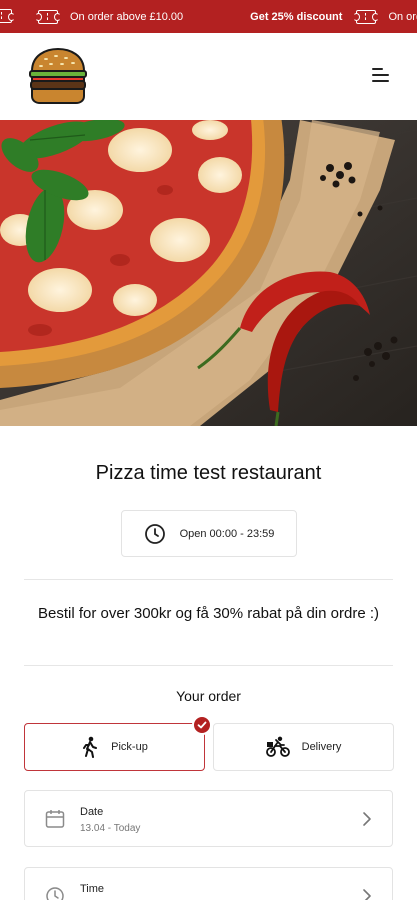 Image resolution: width=417 pixels, height=900 pixels. I want to click on promo-item-text: Get 25% discount, so click(296, 16).